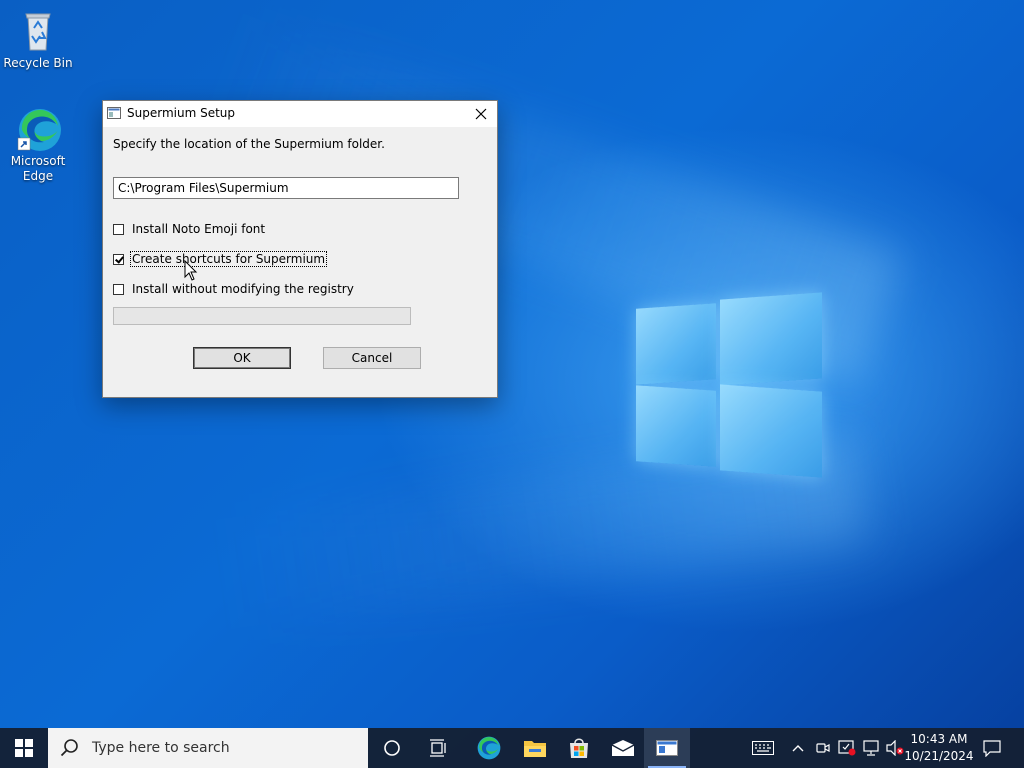 The width and height of the screenshot is (1024, 768). I want to click on mail-icon, so click(623, 748).